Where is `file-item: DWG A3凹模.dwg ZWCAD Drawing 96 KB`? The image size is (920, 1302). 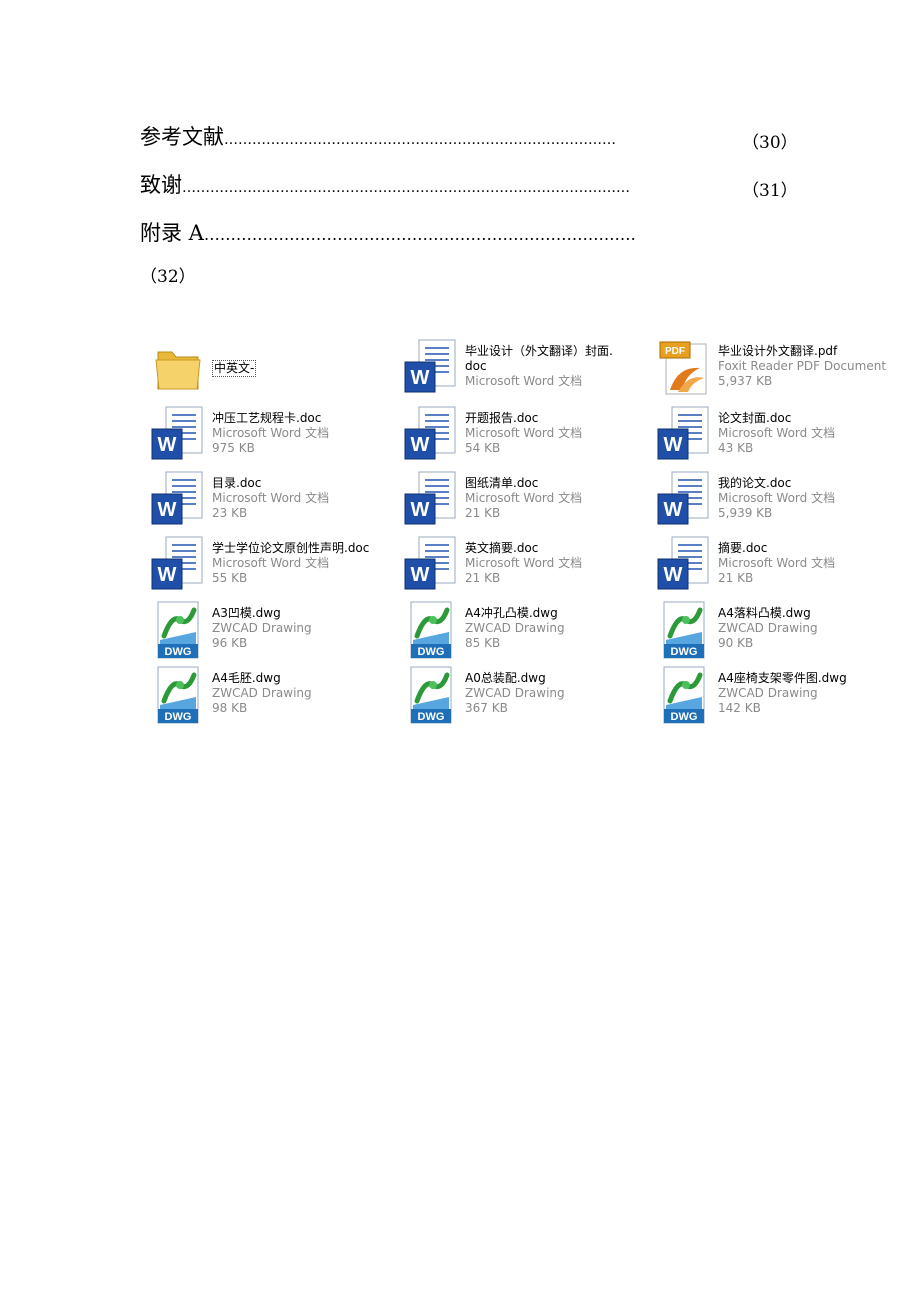
file-item: DWG A3凹模.dwg ZWCAD Drawing 96 KB is located at coordinates (272, 631).